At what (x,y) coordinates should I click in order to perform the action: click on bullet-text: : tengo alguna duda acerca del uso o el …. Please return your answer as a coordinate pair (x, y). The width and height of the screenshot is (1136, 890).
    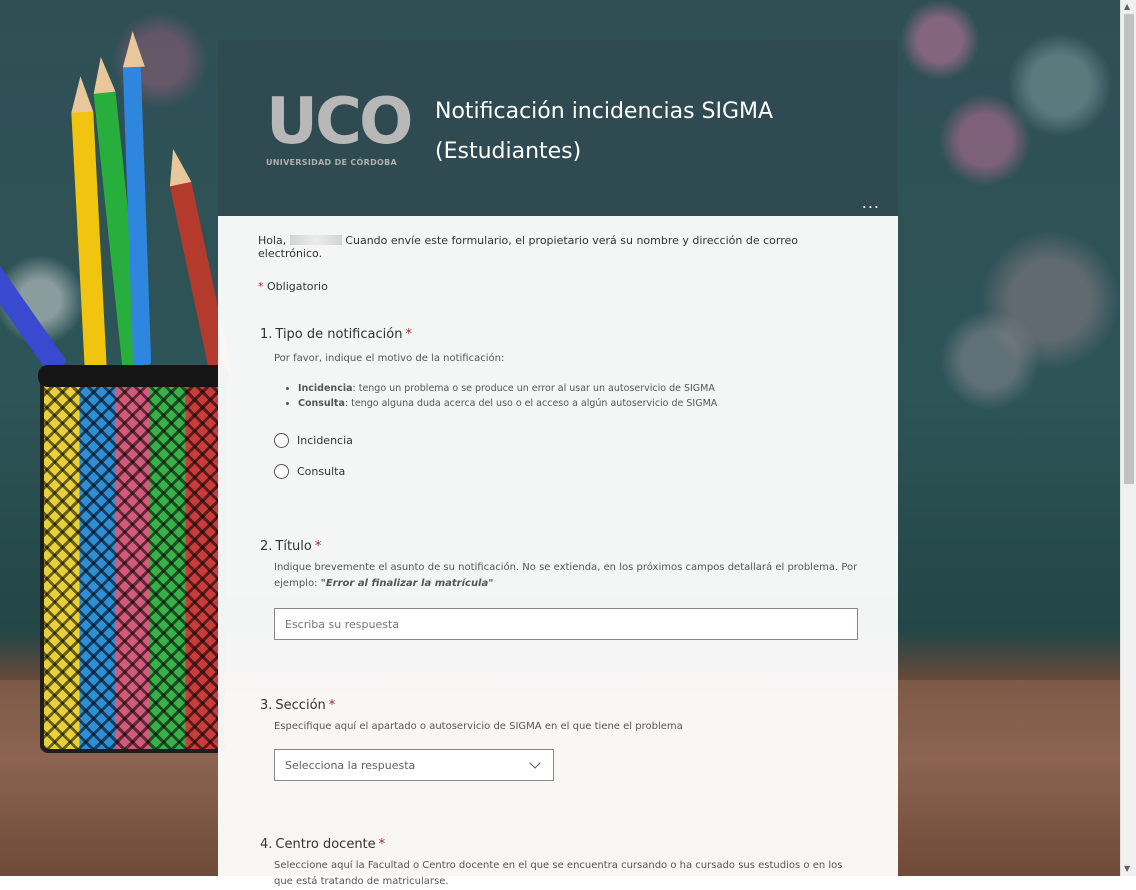
    Looking at the image, I should click on (531, 403).